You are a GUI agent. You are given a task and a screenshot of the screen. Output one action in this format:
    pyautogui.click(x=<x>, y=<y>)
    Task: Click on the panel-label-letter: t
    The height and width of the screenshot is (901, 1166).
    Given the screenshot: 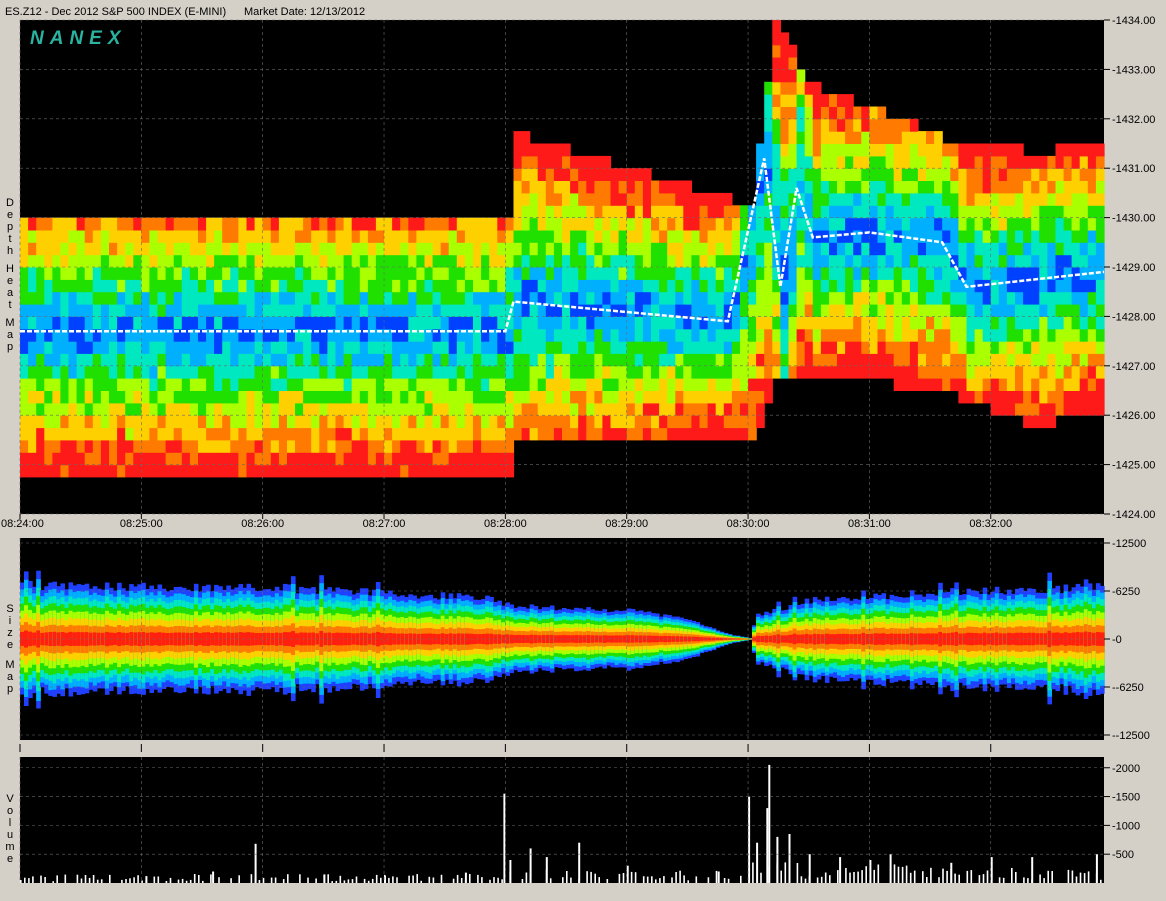 What is the action you would take?
    pyautogui.click(x=9, y=239)
    